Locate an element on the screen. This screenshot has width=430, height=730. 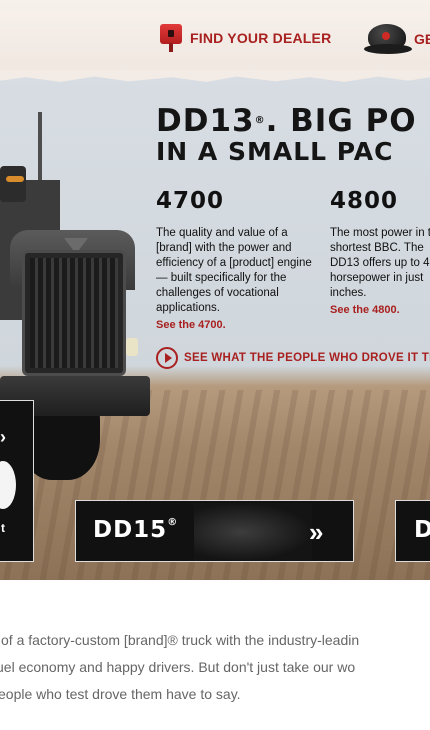
double-chevron-right-icon: » is located at coordinates (316, 532).